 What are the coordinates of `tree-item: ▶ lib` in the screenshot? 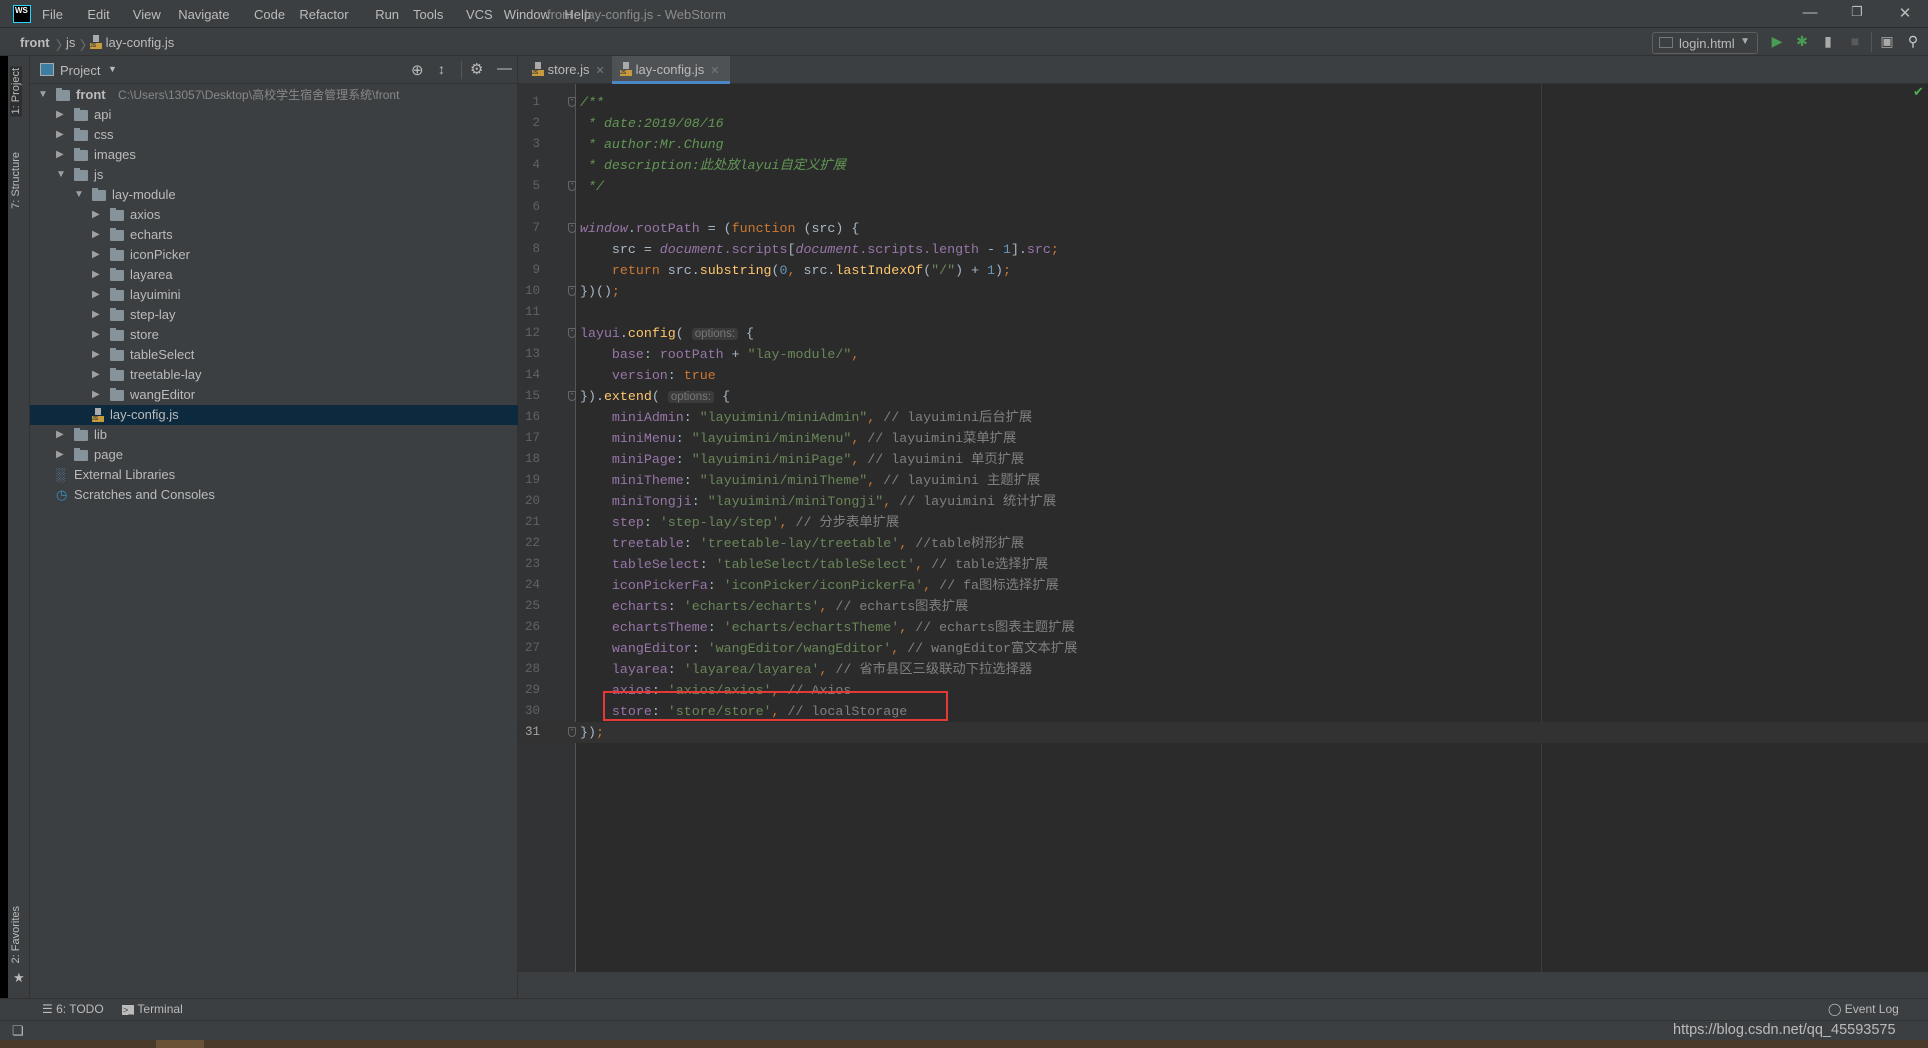 It's located at (274, 435).